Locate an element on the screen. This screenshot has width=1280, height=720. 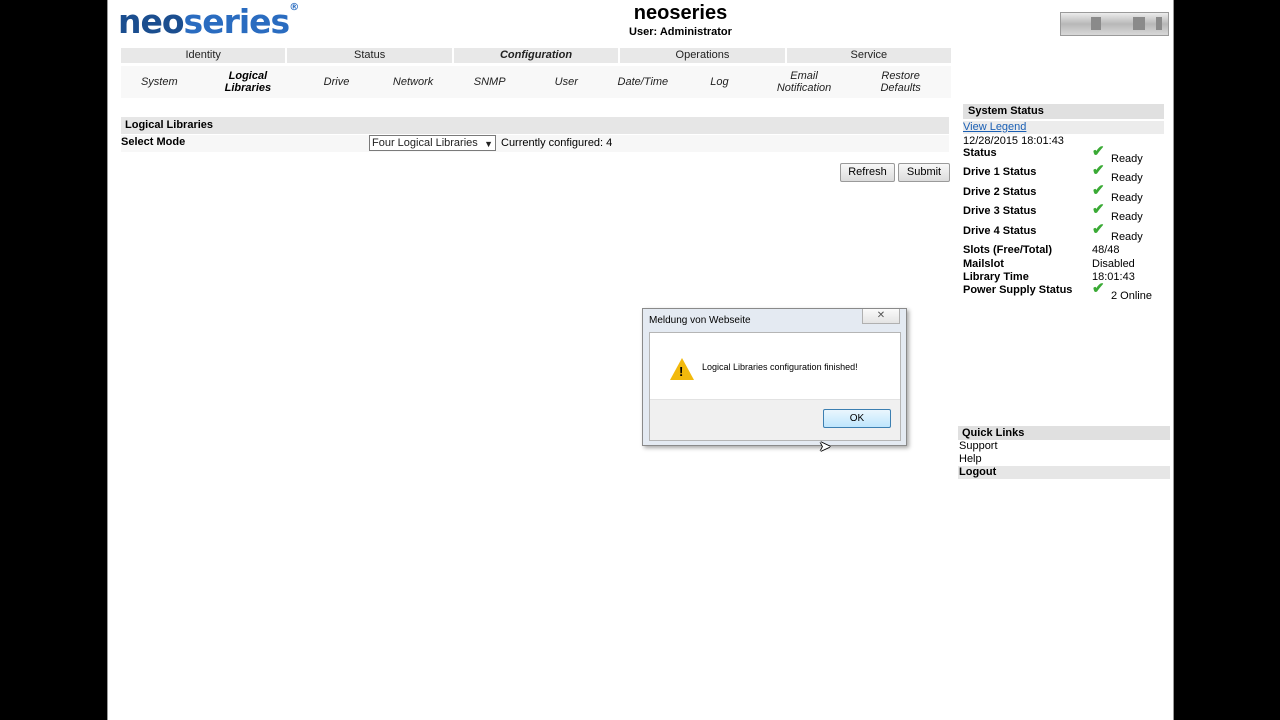
status-row: Slots (Free/Total) 48/48 is located at coordinates (1063, 251).